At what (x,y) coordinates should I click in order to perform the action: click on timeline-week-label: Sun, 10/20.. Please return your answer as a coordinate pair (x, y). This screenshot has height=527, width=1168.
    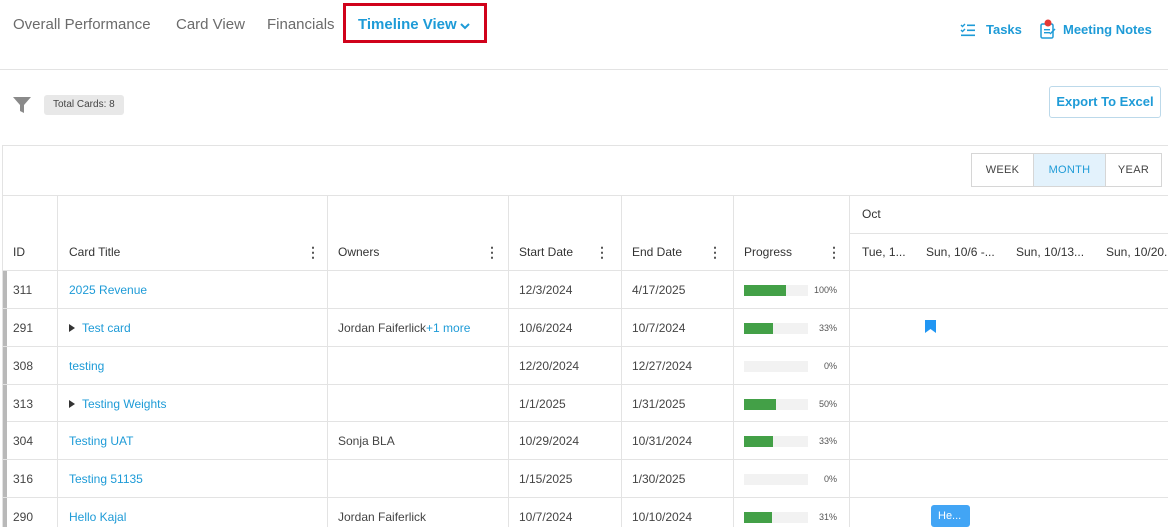
    Looking at the image, I should click on (1137, 252).